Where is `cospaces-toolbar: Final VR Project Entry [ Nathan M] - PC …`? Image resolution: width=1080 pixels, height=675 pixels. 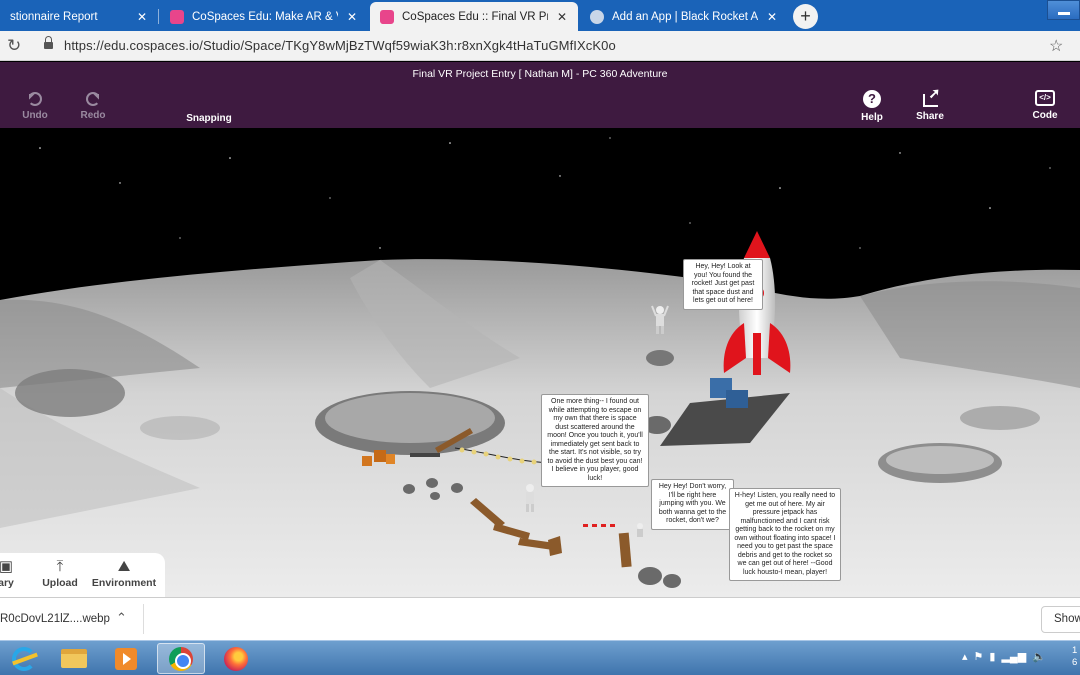
cospaces-toolbar: Final VR Project Entry [ Nathan M] - PC … is located at coordinates (540, 95).